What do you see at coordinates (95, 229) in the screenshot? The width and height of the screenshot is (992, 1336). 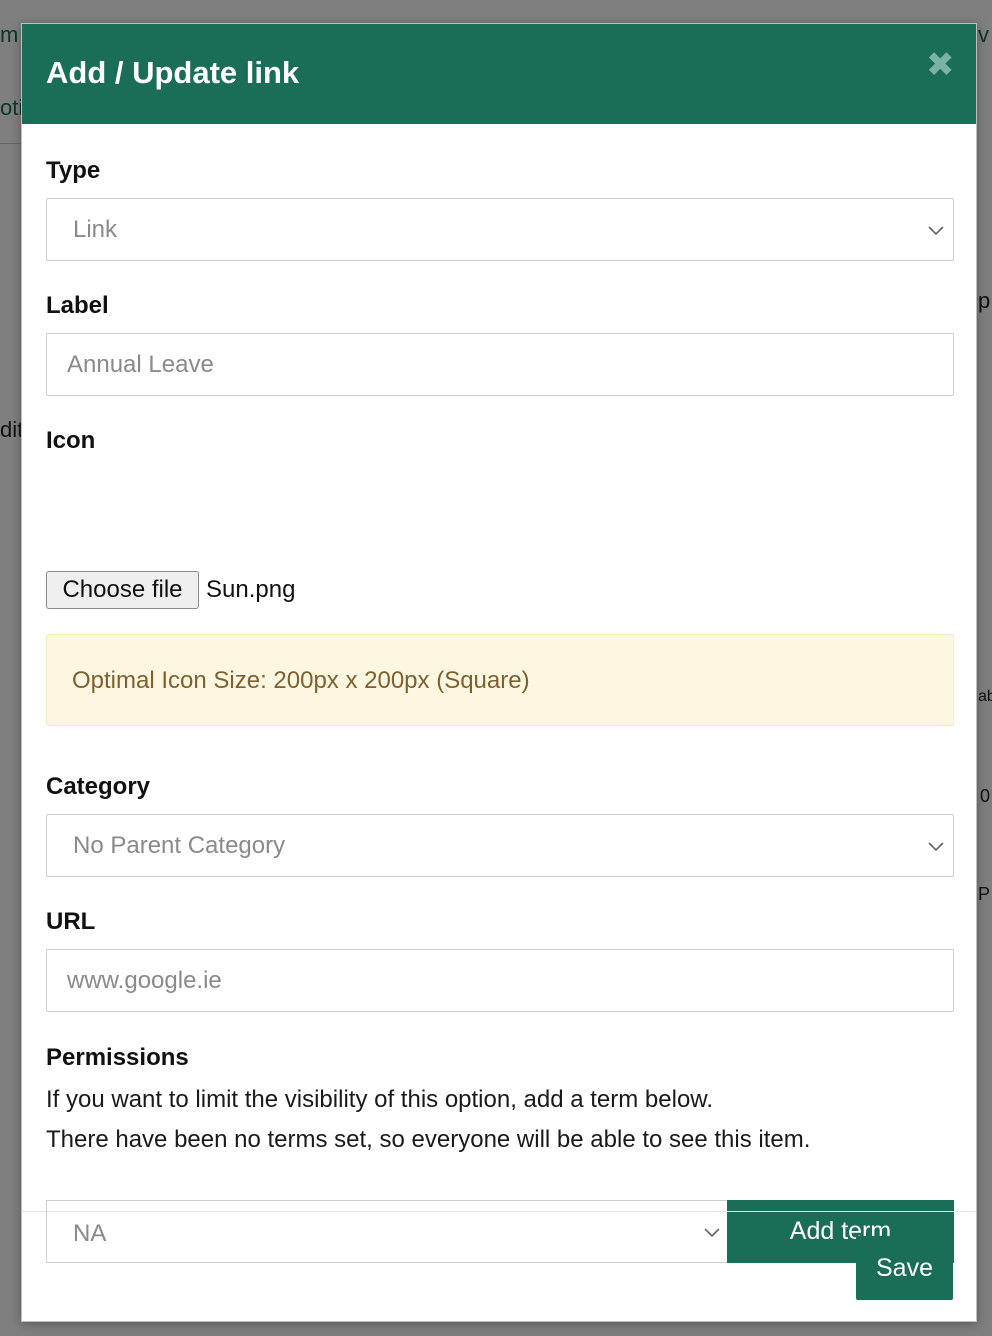 I see `type-select-value: Link` at bounding box center [95, 229].